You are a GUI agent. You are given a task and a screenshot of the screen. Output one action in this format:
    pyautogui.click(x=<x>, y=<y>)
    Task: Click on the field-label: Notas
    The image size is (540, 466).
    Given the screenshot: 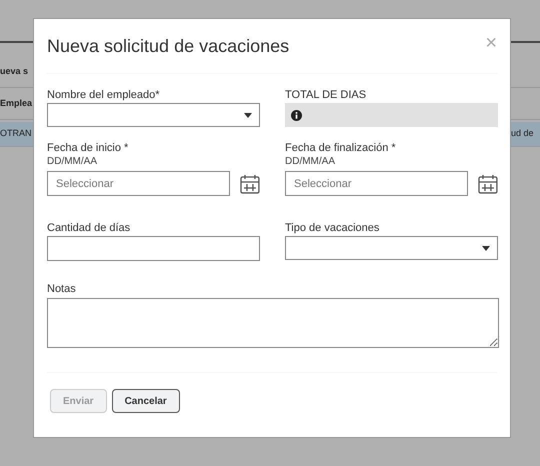 What is the action you would take?
    pyautogui.click(x=62, y=289)
    